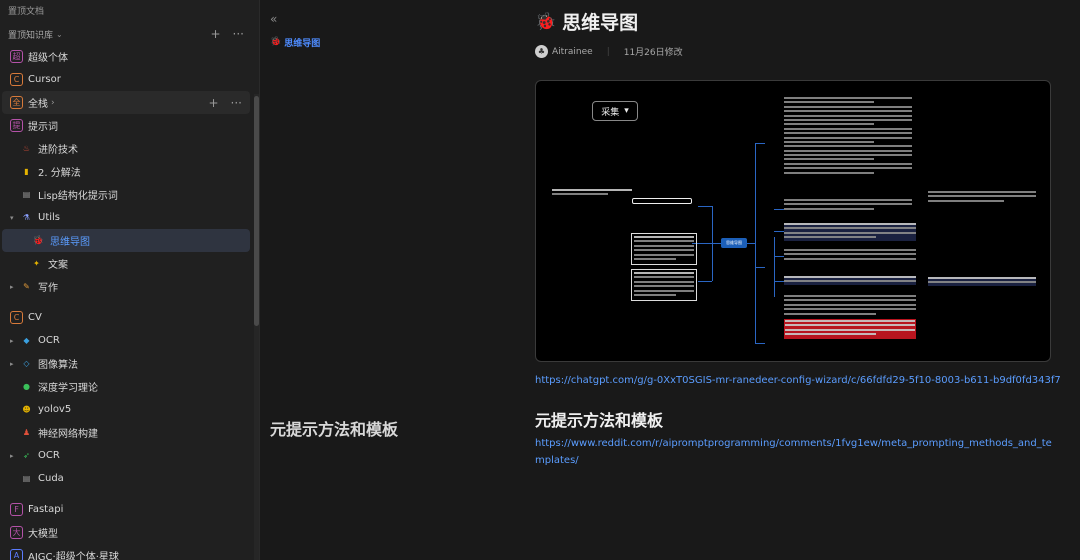 This screenshot has height=560, width=1080. I want to click on mindmap-right-block-red, so click(850, 329).